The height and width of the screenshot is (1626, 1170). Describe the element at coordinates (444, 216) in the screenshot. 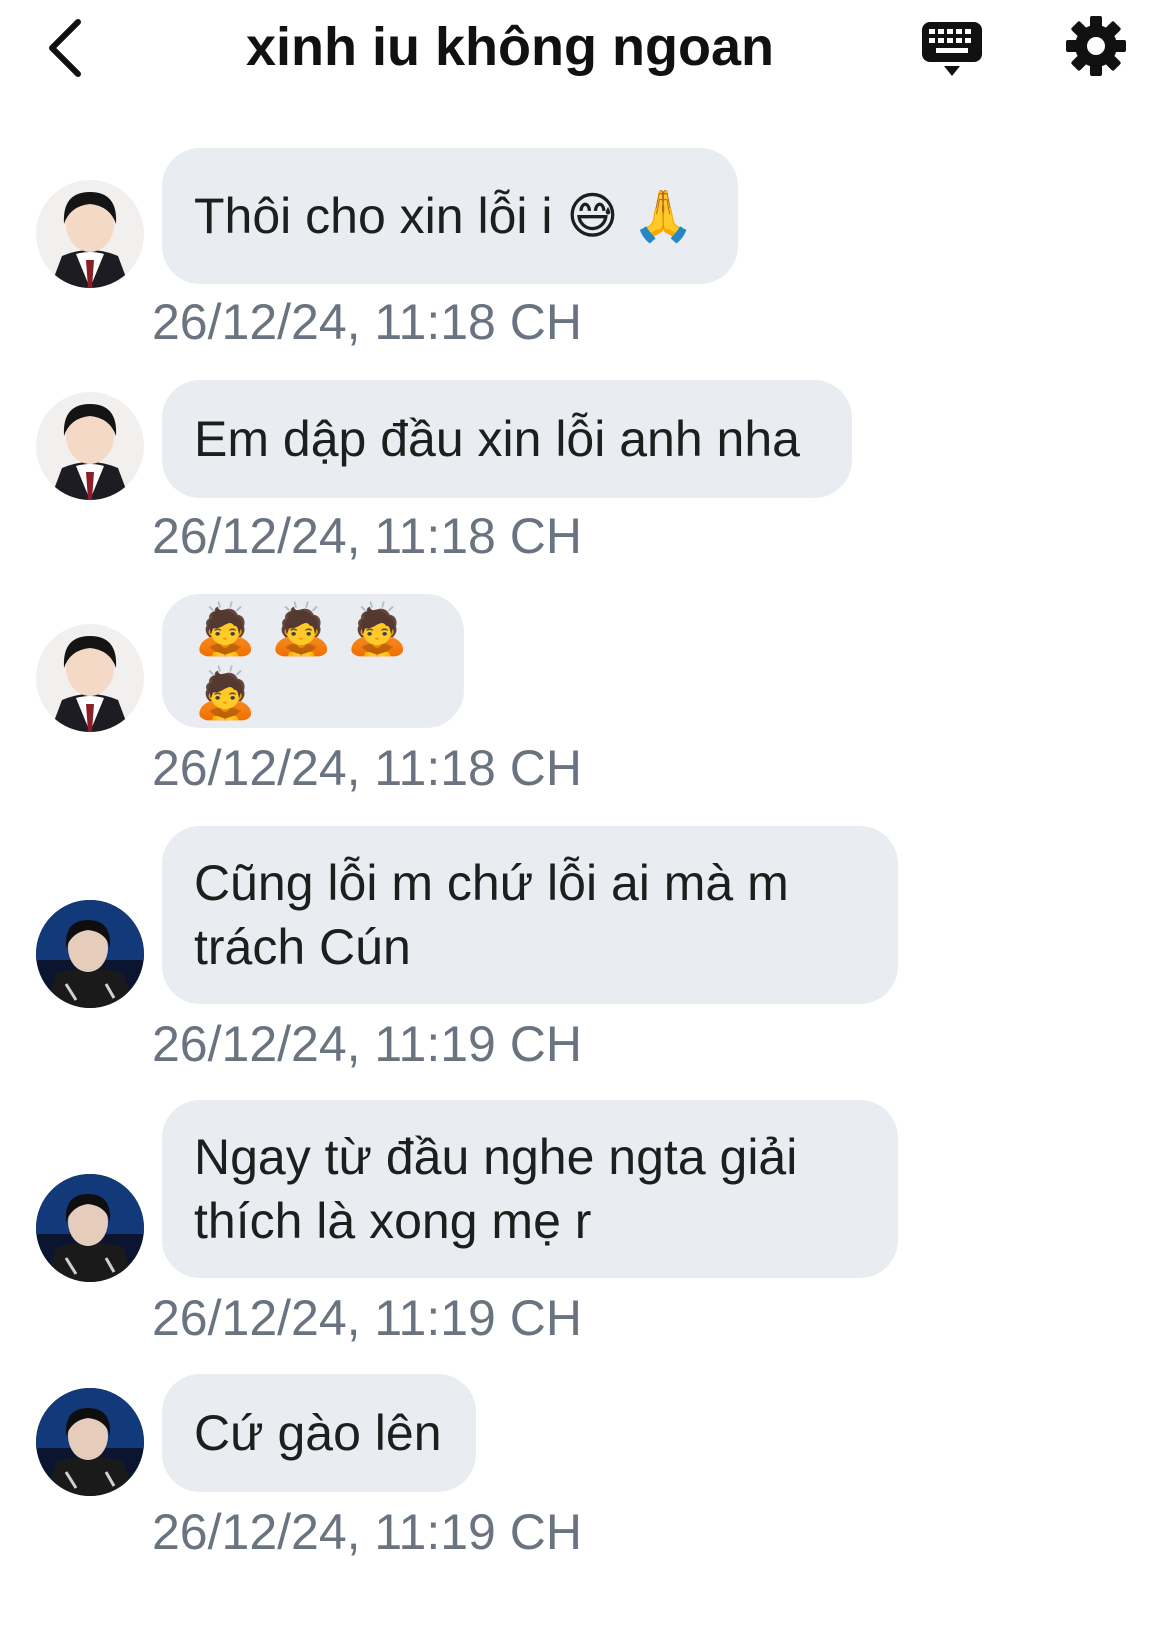

I see `message-text: Thôi cho xin lỗi i 😅 🙏` at that location.